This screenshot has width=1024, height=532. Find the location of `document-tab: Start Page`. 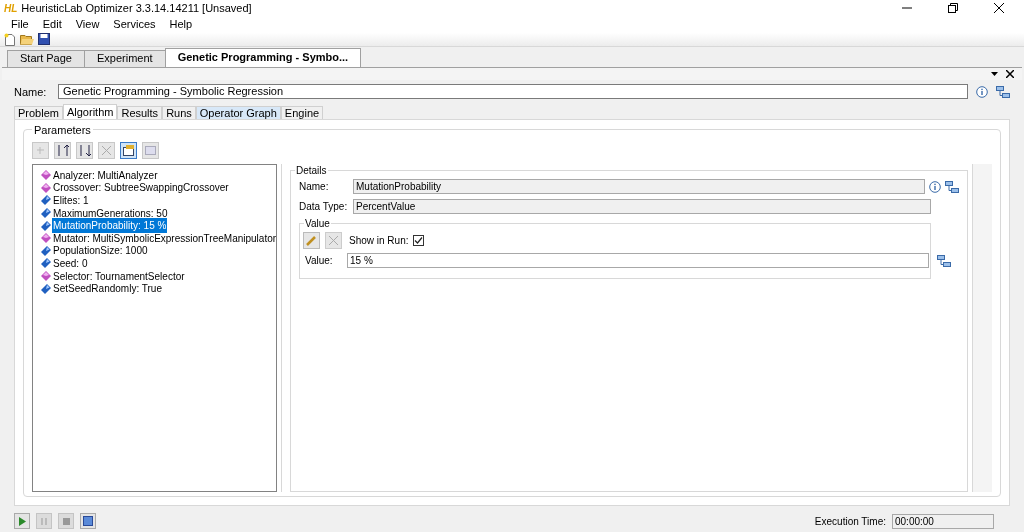

document-tab: Start Page is located at coordinates (46, 58).